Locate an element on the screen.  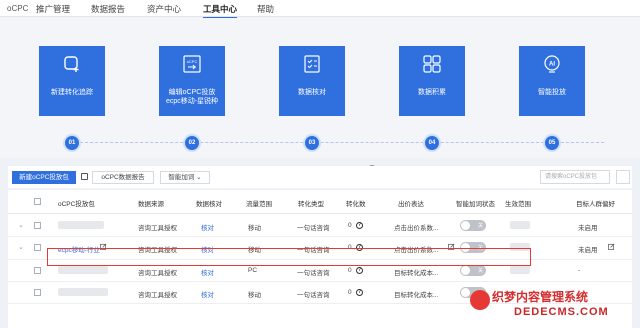
column-settings-icon is located at coordinates (623, 177).